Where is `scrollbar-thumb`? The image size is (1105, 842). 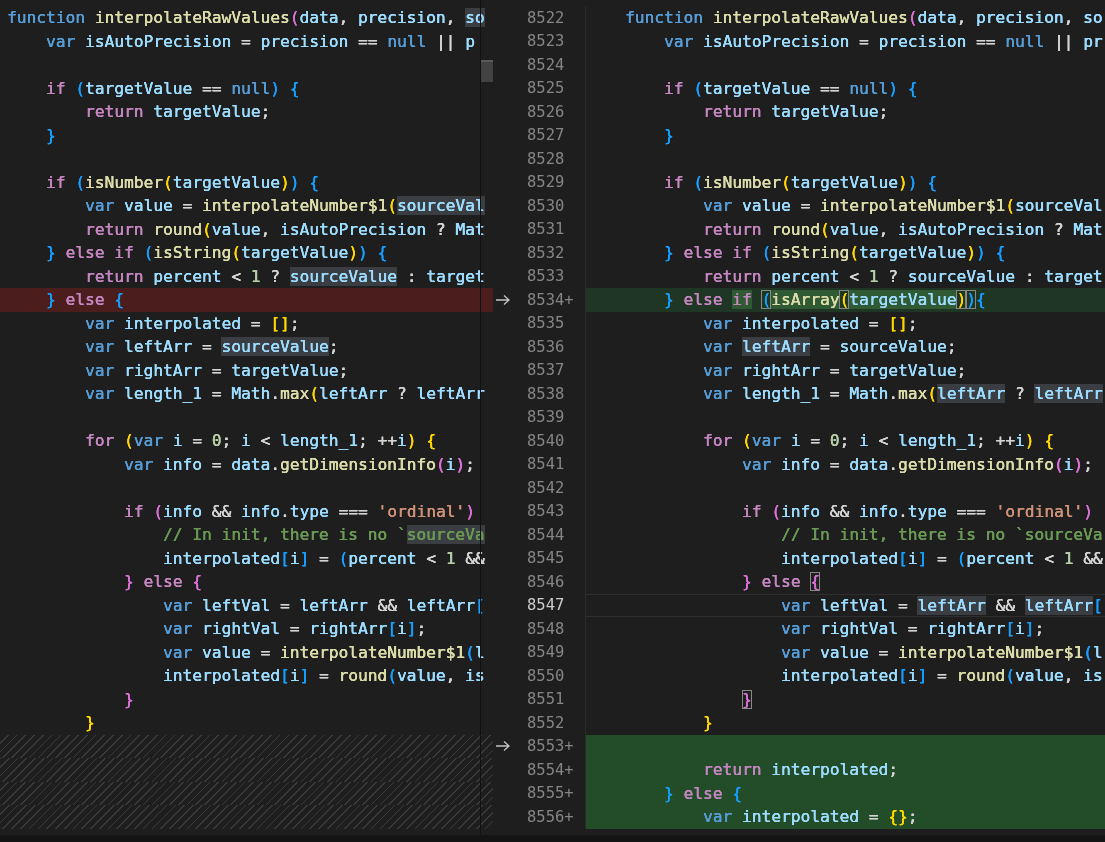 scrollbar-thumb is located at coordinates (487, 71).